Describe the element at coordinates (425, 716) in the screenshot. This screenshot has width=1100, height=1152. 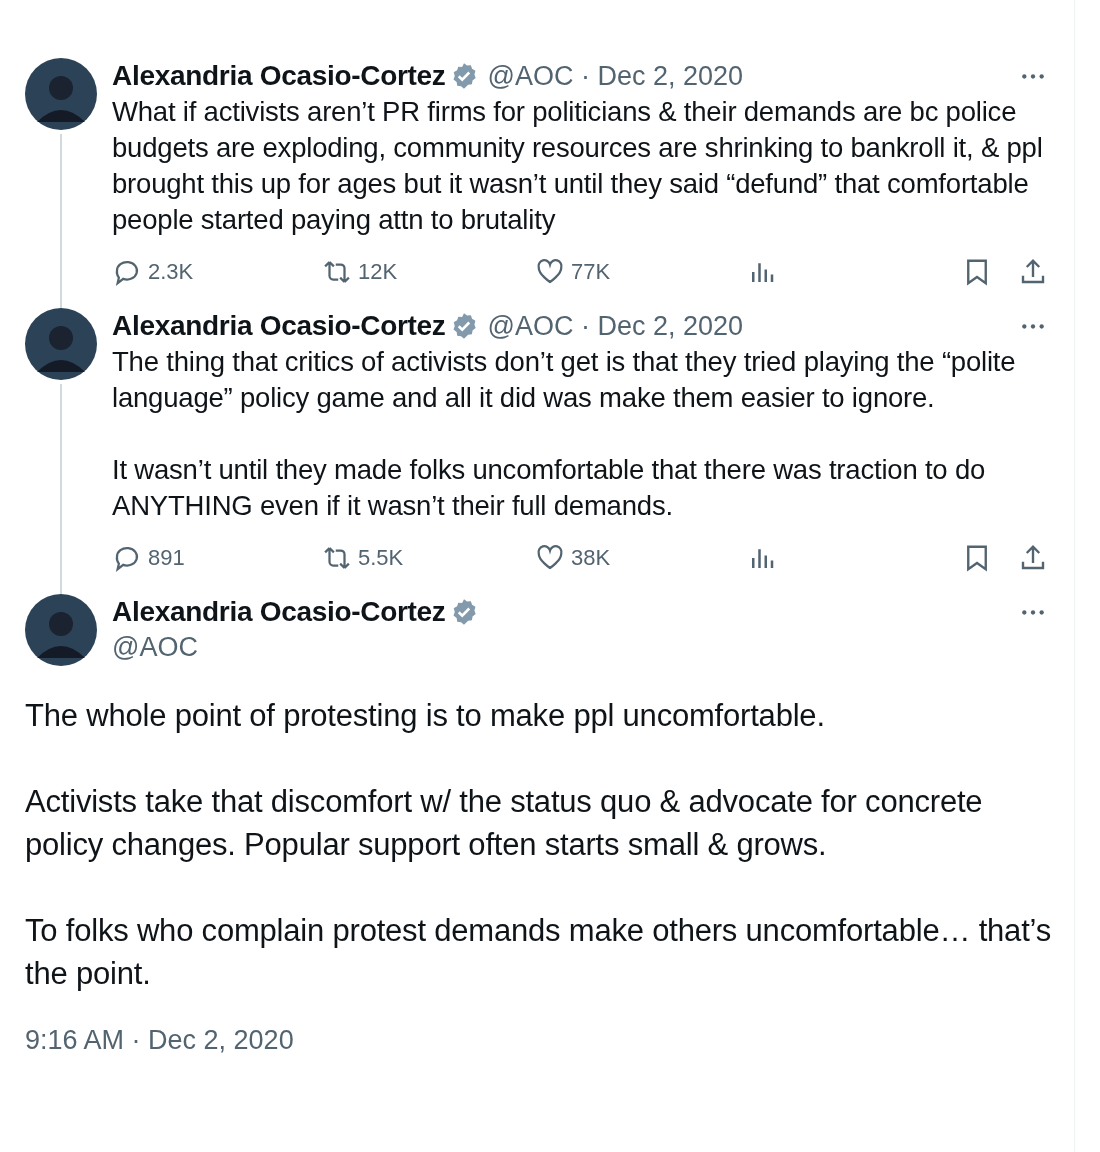
I see `post-text: The whole point of protesting is to make ppl uncomfortable.` at that location.